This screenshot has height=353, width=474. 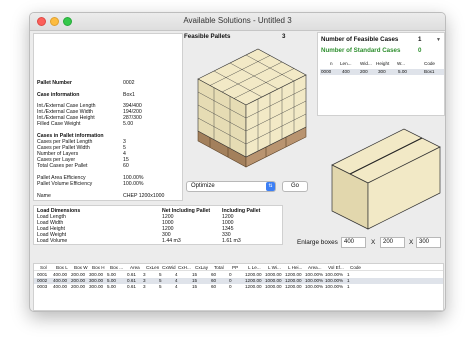 What do you see at coordinates (109, 196) in the screenshot?
I see `pallet-name-row: Name CHEP 1200x1000` at bounding box center [109, 196].